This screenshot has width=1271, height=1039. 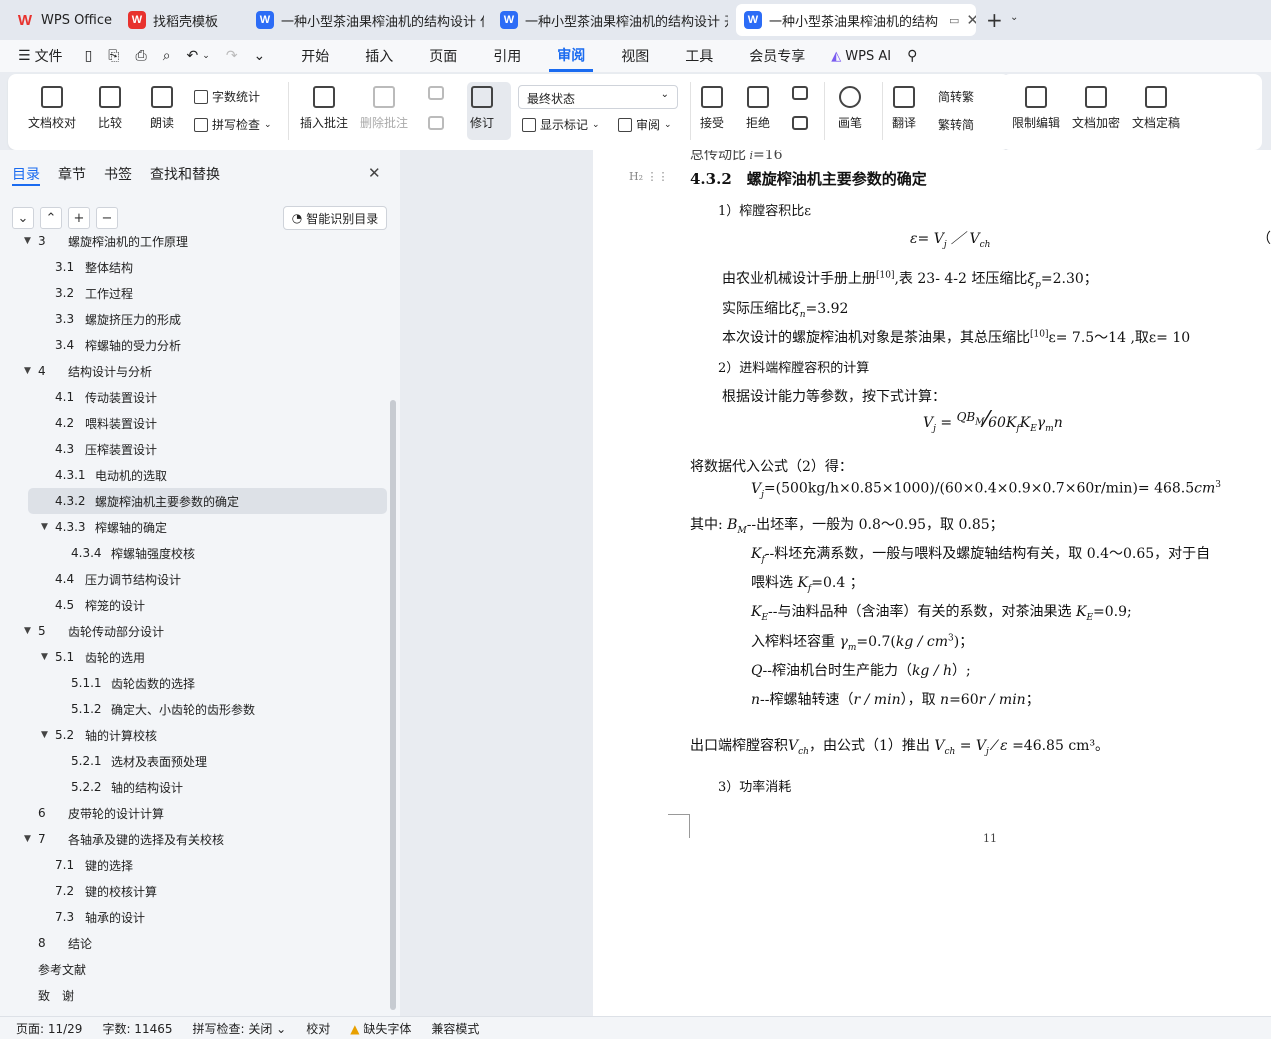 I want to click on smart-toc-button: ◔ 智能识别目录, so click(x=335, y=218).